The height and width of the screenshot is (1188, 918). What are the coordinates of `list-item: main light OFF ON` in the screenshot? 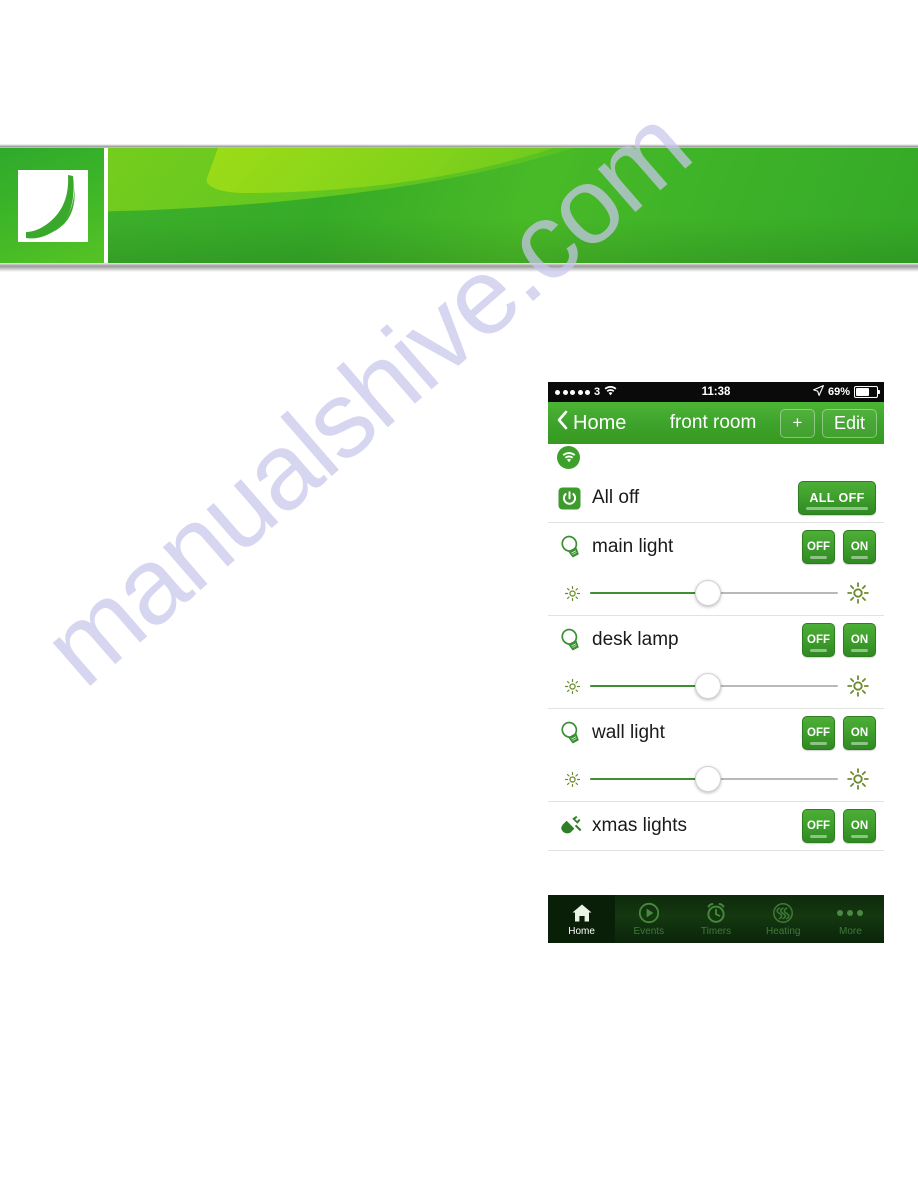 It's located at (716, 546).